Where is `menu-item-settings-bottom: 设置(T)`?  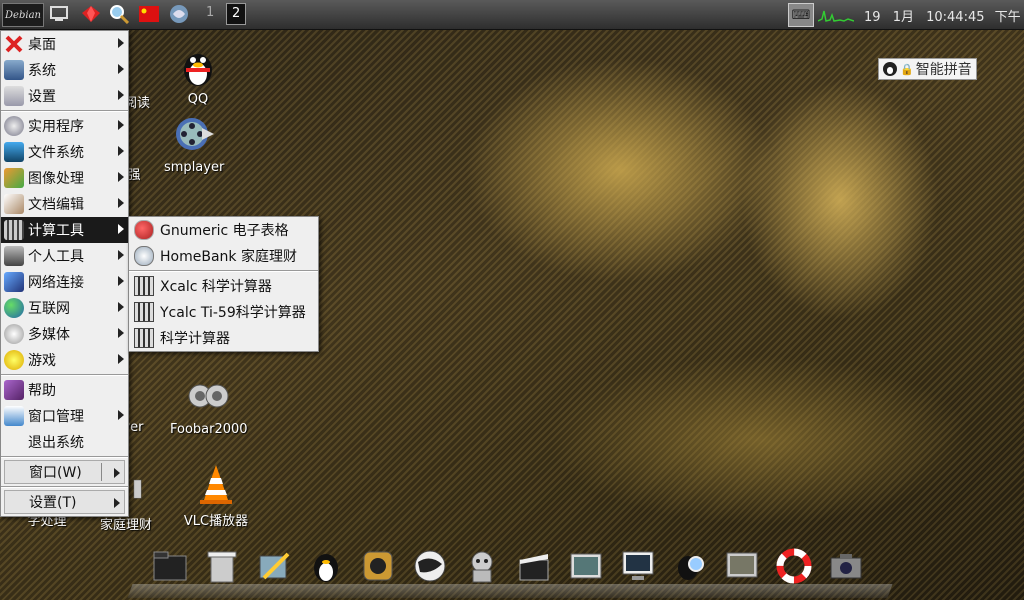
menu-item-settings-bottom: 设置(T) is located at coordinates (64, 502).